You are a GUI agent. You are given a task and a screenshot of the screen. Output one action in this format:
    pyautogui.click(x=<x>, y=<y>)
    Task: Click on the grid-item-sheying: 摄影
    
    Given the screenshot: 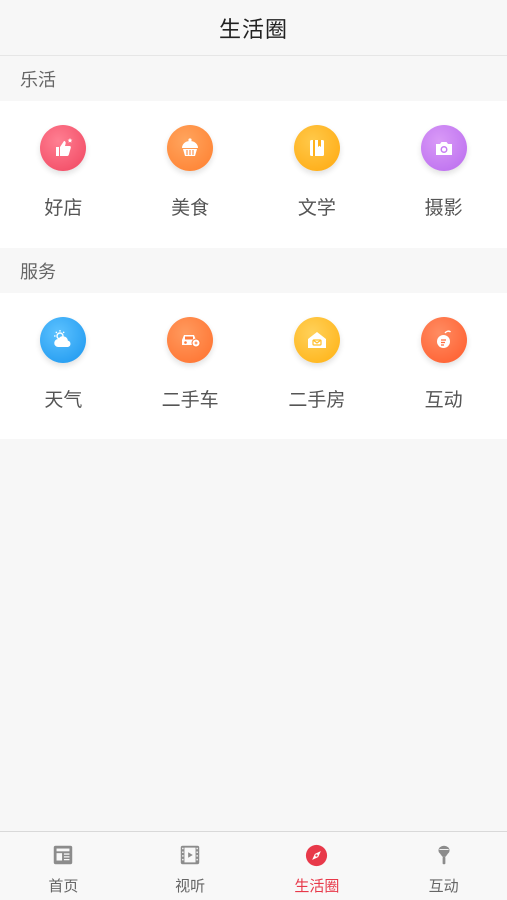 What is the action you would take?
    pyautogui.click(x=444, y=186)
    